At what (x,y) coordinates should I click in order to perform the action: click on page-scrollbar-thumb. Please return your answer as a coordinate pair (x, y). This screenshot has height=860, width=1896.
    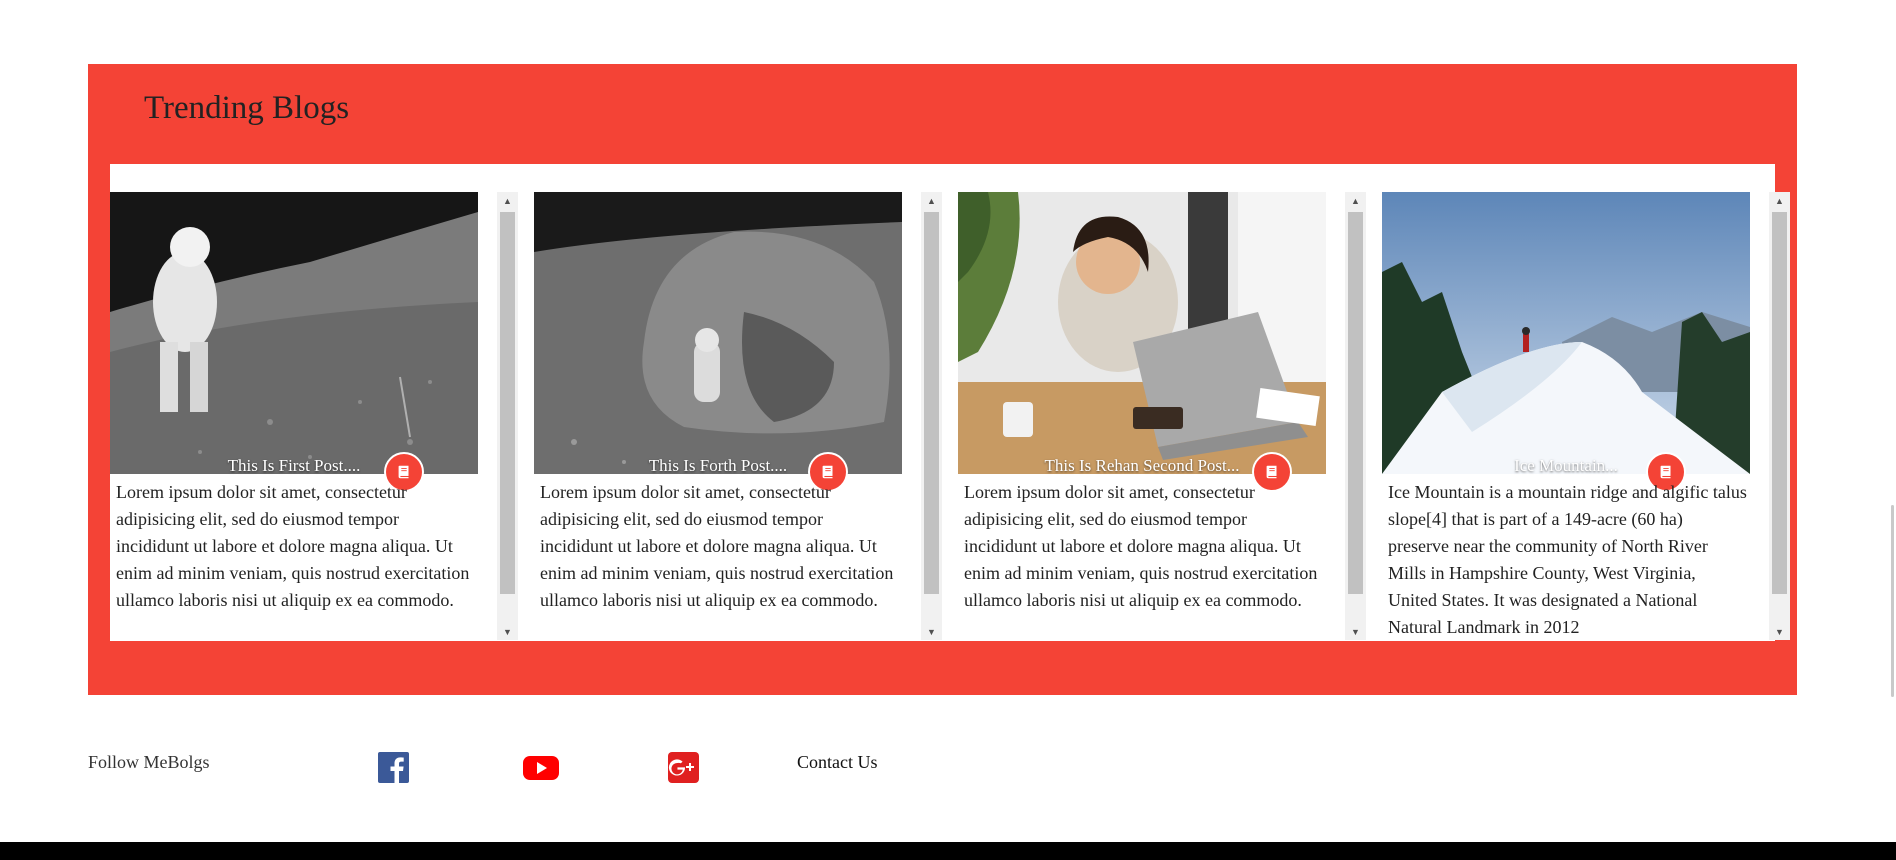
    Looking at the image, I should click on (1892, 601).